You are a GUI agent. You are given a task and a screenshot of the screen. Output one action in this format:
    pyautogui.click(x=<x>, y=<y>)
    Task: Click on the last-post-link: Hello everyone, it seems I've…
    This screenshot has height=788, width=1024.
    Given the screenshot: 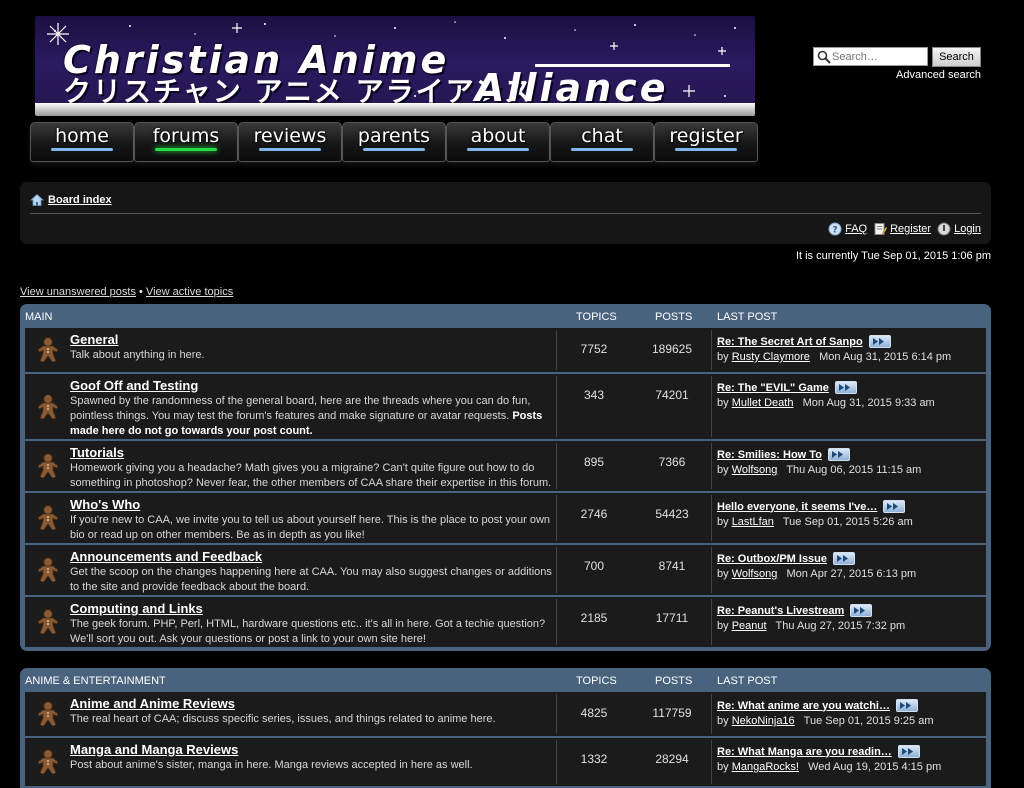 What is the action you would take?
    pyautogui.click(x=797, y=507)
    